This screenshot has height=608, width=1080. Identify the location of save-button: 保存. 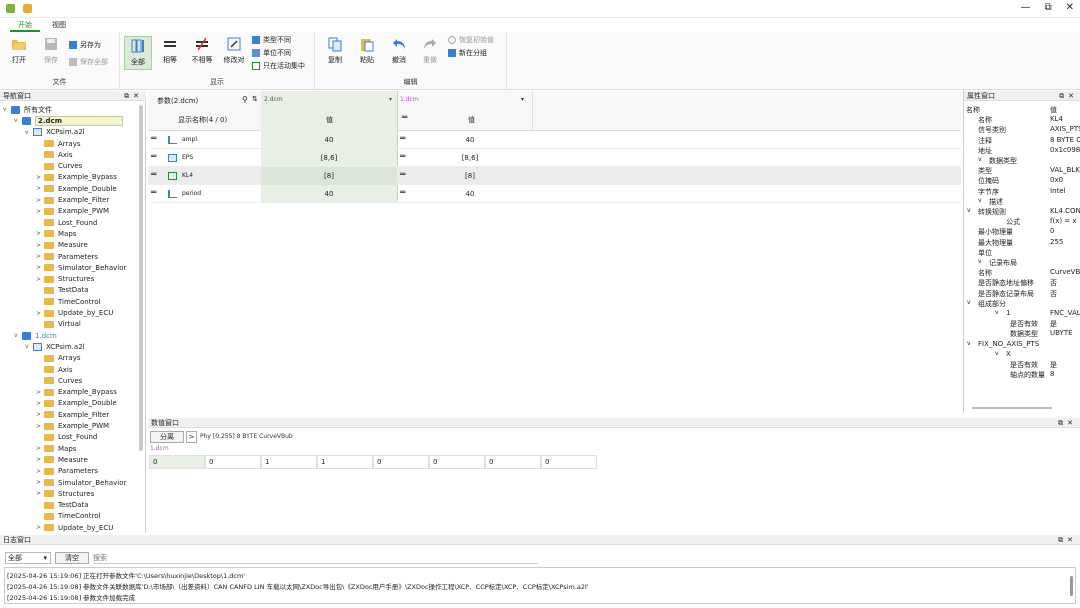
(51, 50).